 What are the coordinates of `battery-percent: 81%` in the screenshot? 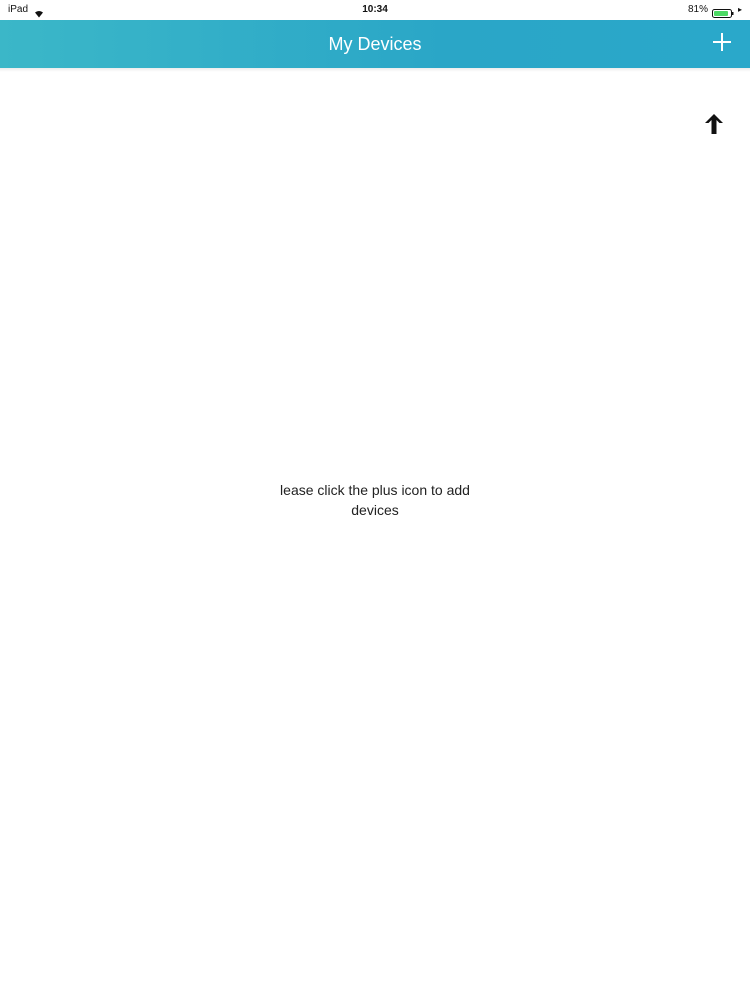 It's located at (697, 9).